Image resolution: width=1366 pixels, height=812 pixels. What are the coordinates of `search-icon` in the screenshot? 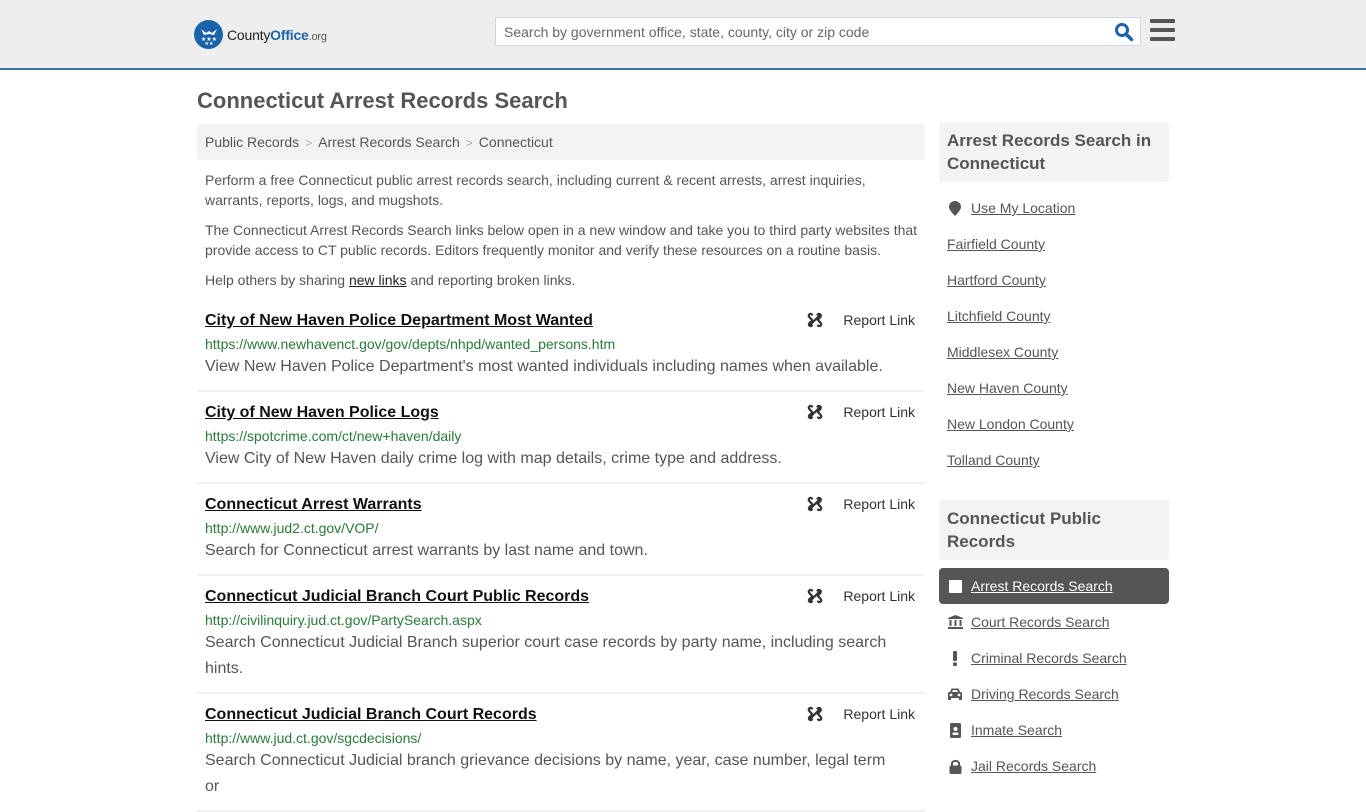 It's located at (1124, 32).